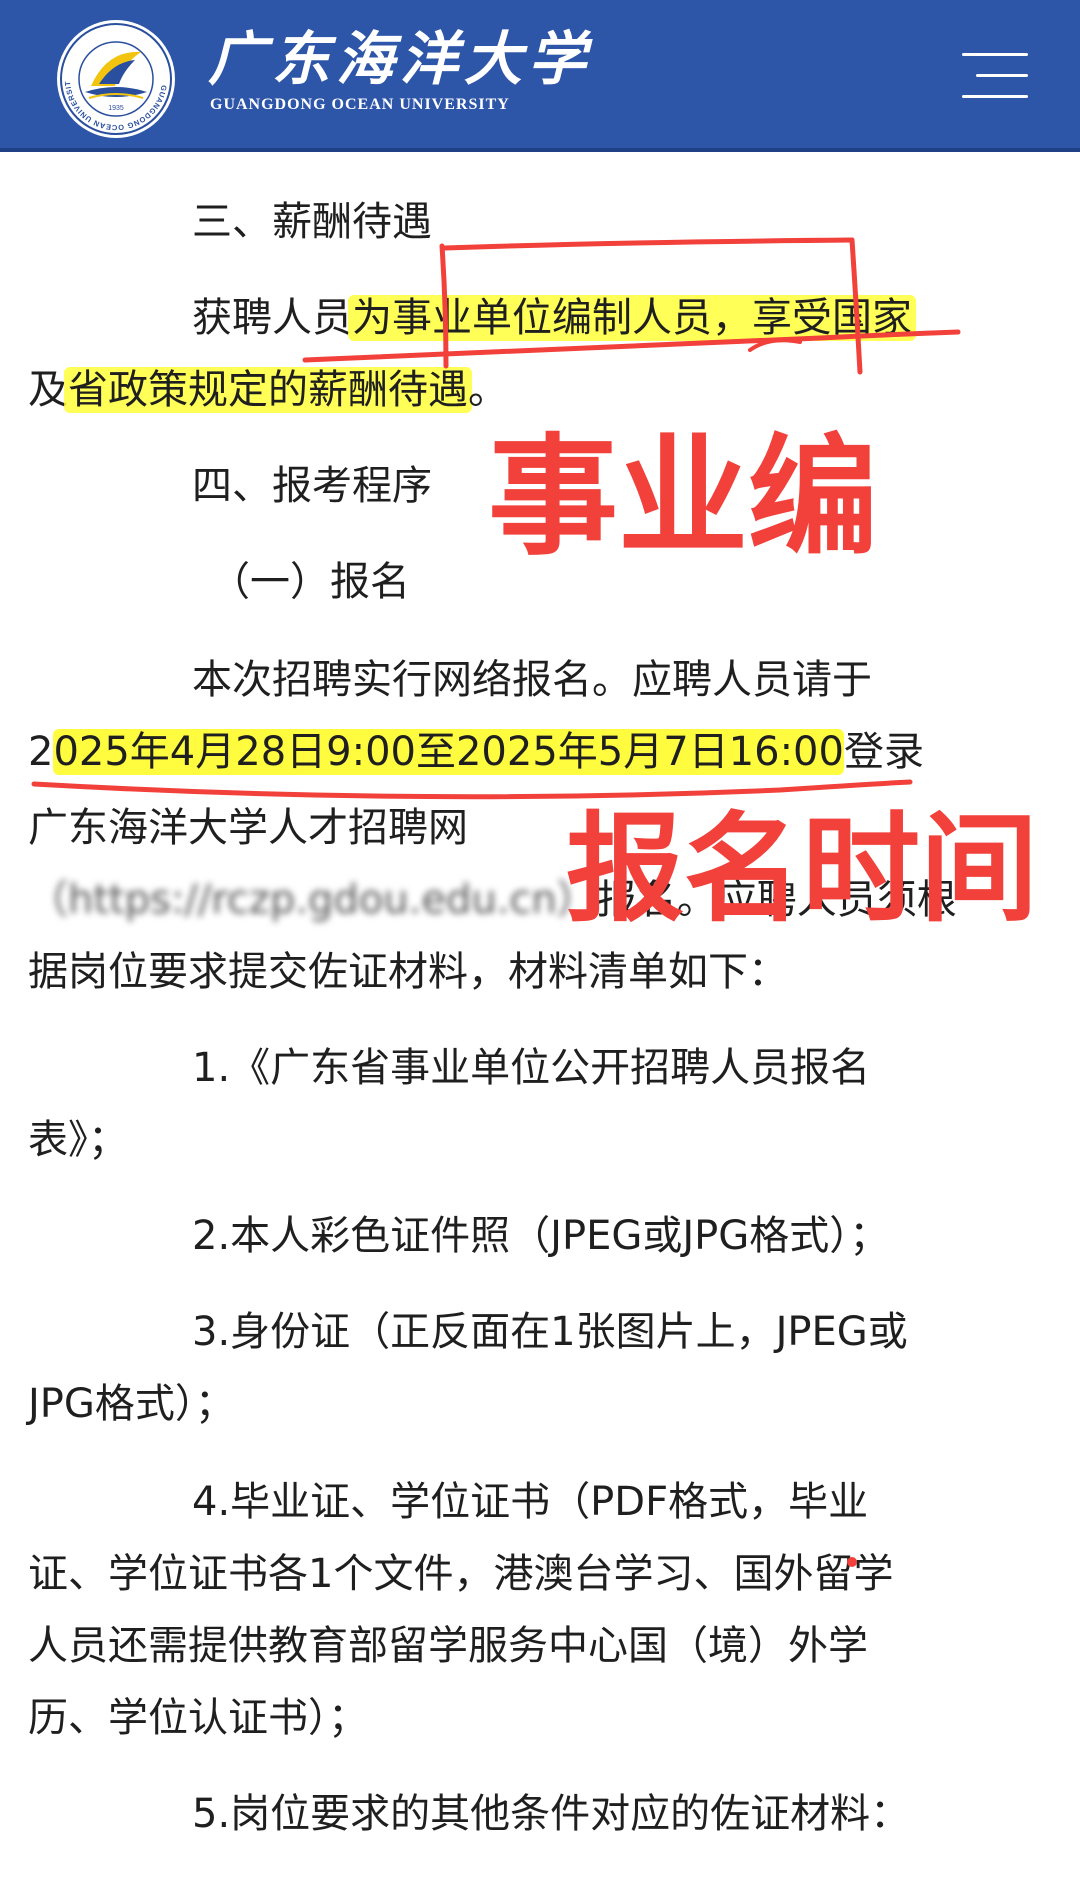  I want to click on logo-emblem-icon: GUANGDONG OCEAN UNIVERSITY 1935, so click(113, 74).